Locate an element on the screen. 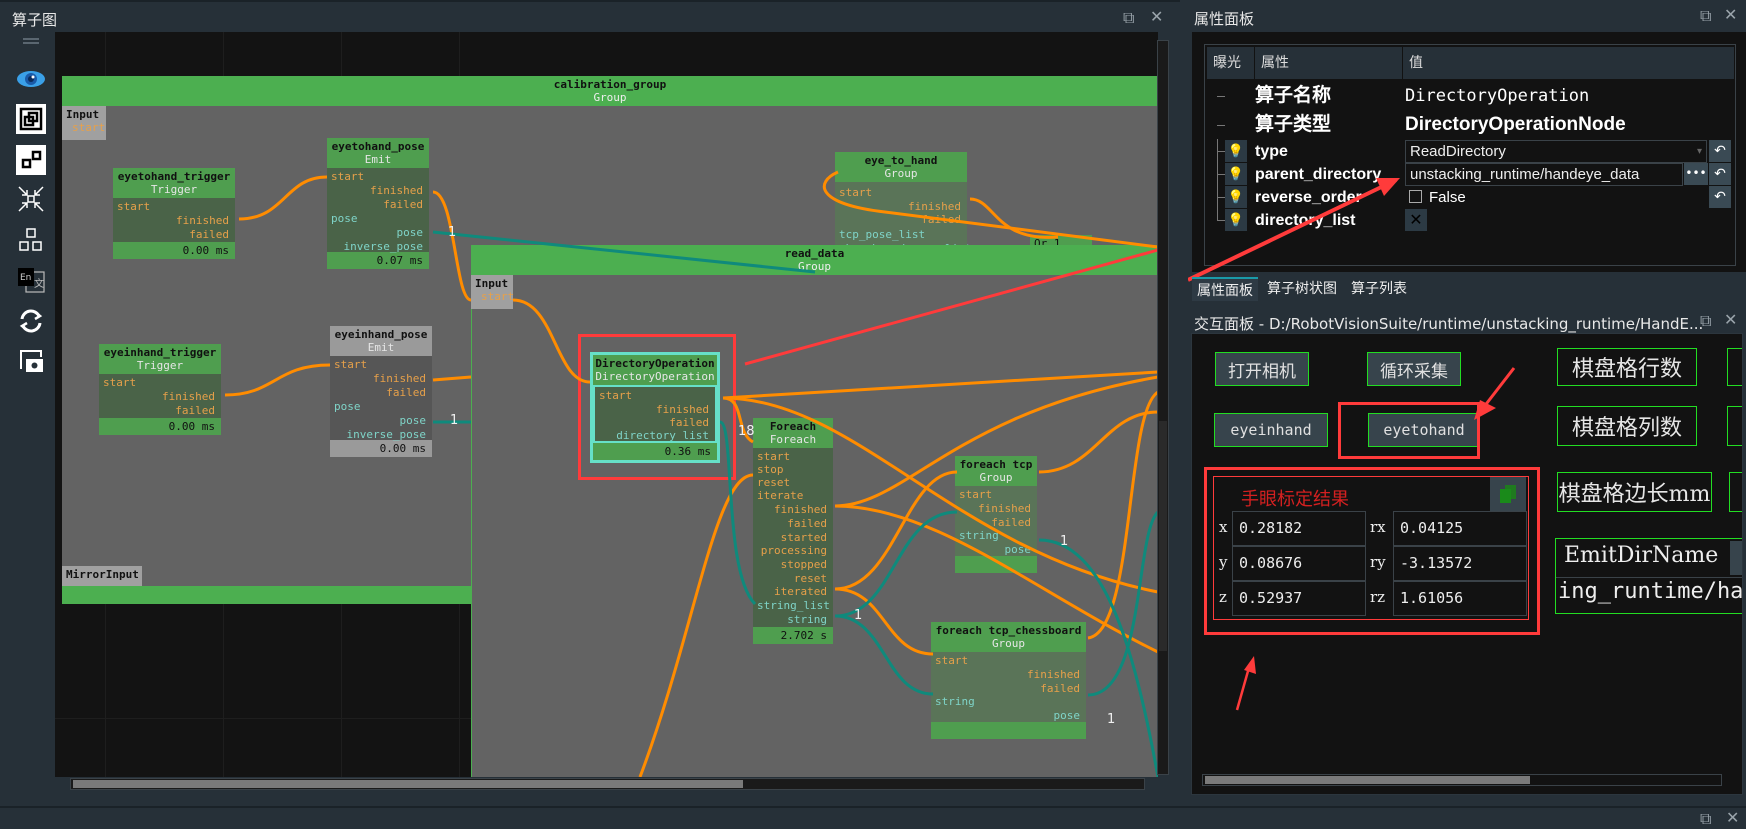 The image size is (1746, 829). type-dropdown: ReadDirectory ▾ is located at coordinates (1556, 151).